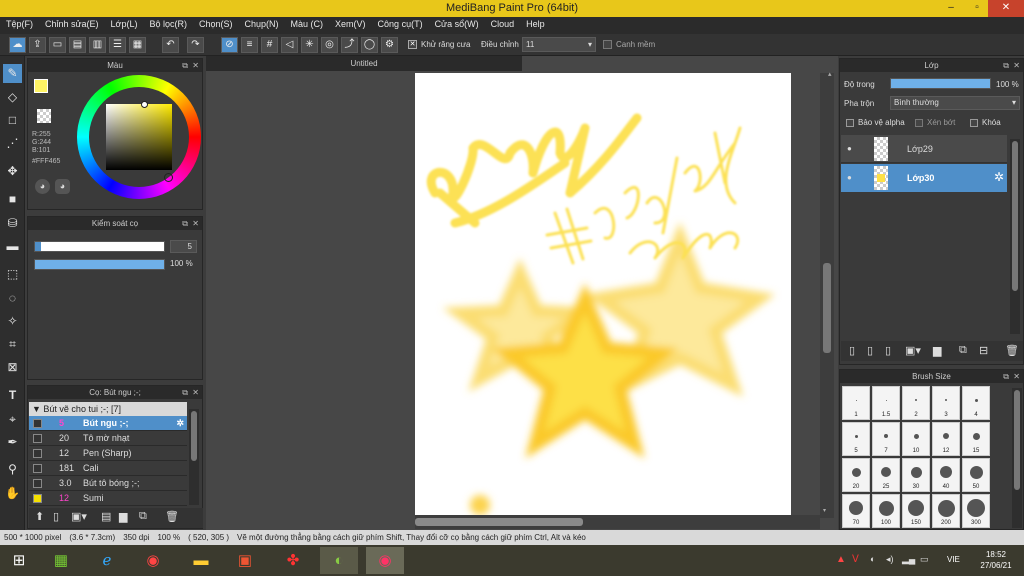 Image resolution: width=1024 pixels, height=576 pixels. What do you see at coordinates (12, 223) in the screenshot?
I see `bucket-tool-icon: ⛁` at bounding box center [12, 223].